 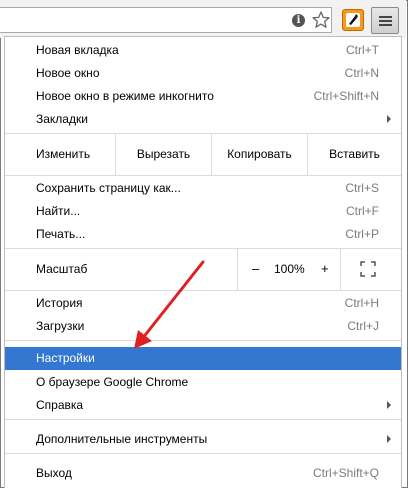 I want to click on menu-item-shortcut: Ctrl+N, so click(x=361, y=73).